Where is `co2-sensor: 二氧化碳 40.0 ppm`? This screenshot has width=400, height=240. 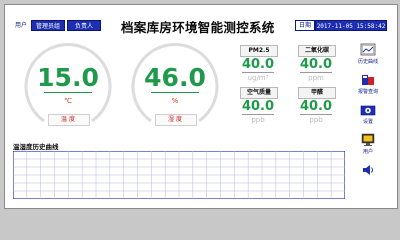 co2-sensor: 二氧化碳 40.0 ppm is located at coordinates (316, 67).